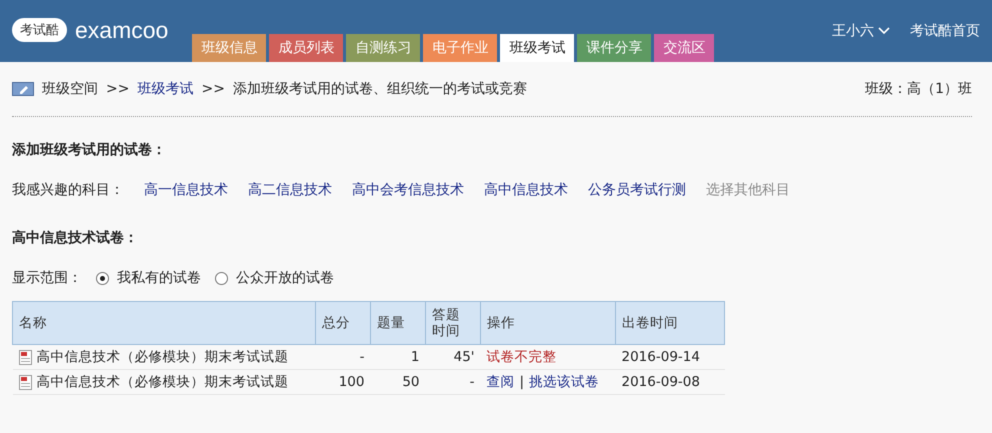 This screenshot has height=433, width=992. Describe the element at coordinates (564, 382) in the screenshot. I see `action-link: 挑选该试卷` at that location.